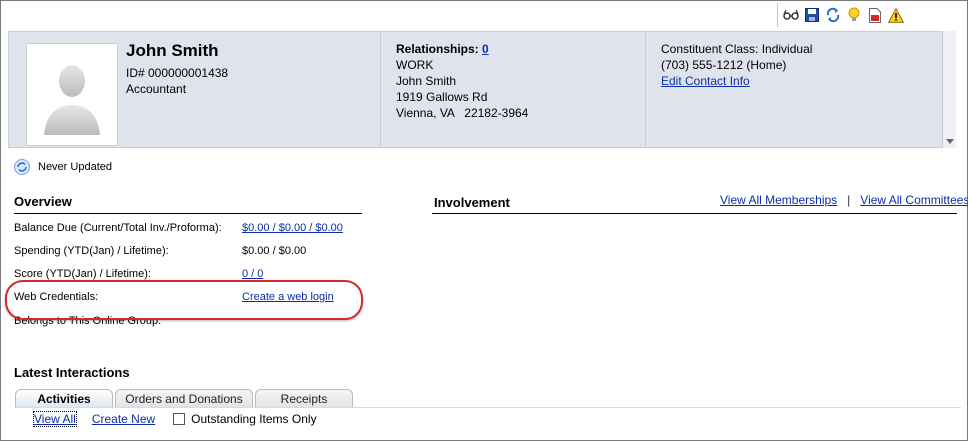 This screenshot has height=441, width=968. What do you see at coordinates (914, 200) in the screenshot?
I see `view-all-committees-link: View All Committees` at bounding box center [914, 200].